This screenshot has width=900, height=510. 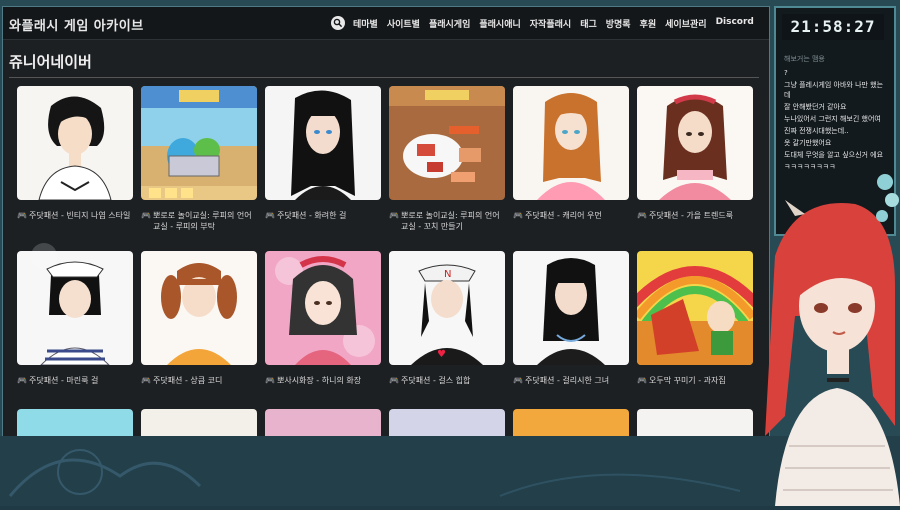 I want to click on game-title: 주닷패션 - 빈티지 나염 스타일, so click(x=79, y=215).